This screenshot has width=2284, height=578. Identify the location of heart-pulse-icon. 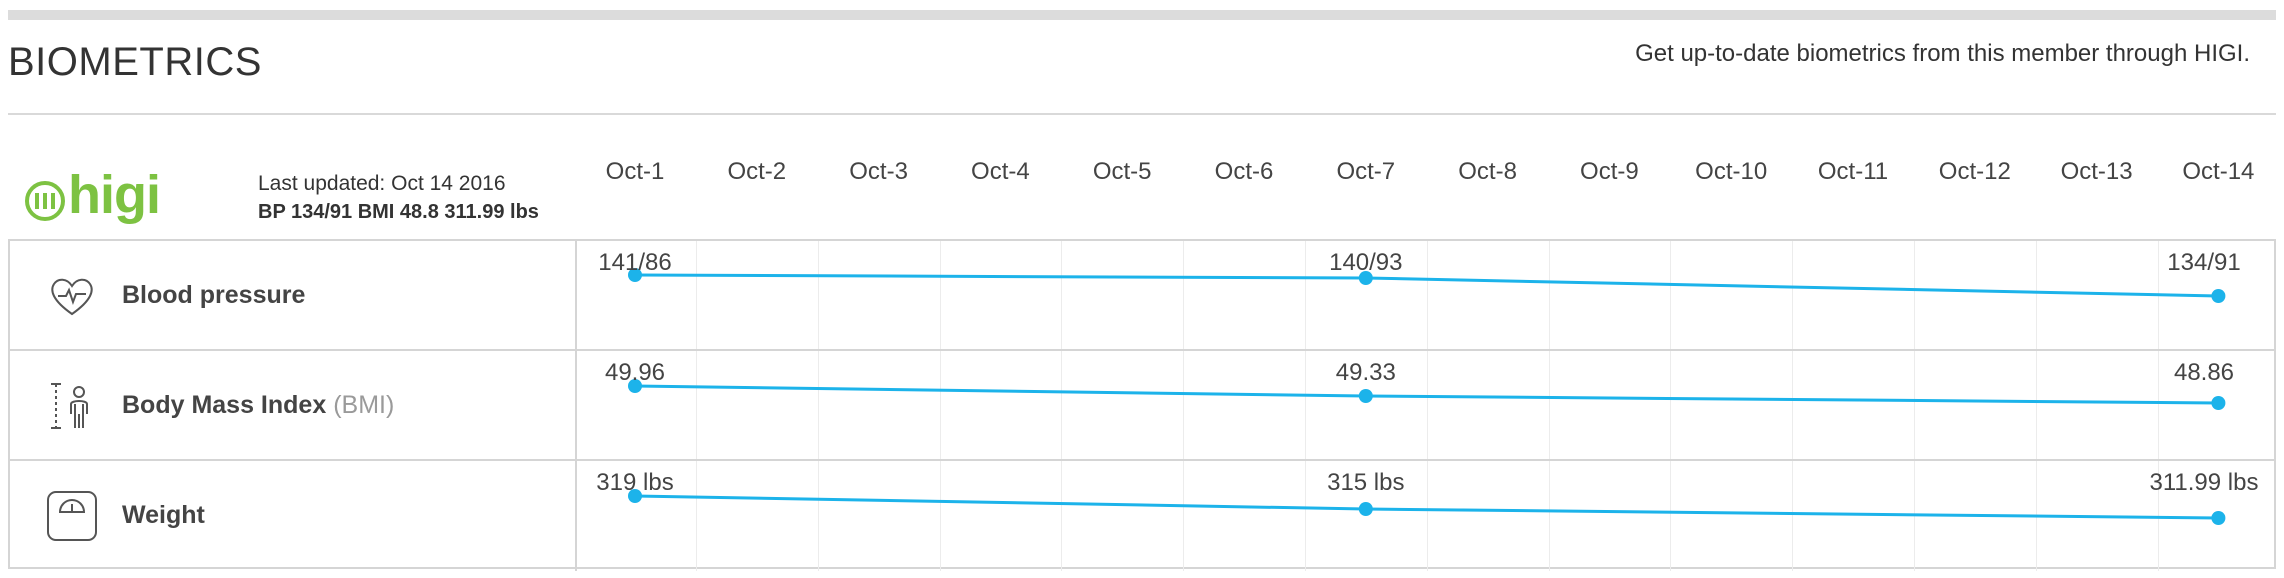
(72, 297).